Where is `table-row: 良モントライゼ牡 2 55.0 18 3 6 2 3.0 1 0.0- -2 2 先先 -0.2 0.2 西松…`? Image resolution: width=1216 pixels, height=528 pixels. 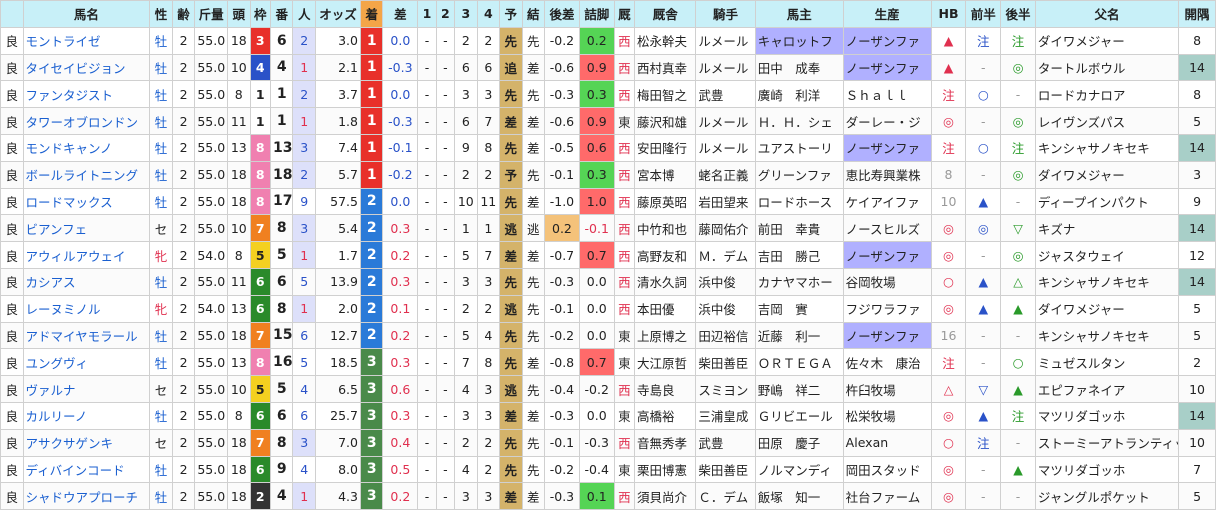 table-row: 良モントライゼ牡 2 55.0 18 3 6 2 3.0 1 0.0- -2 2 先先 -0.2 0.2 西松… is located at coordinates (608, 40).